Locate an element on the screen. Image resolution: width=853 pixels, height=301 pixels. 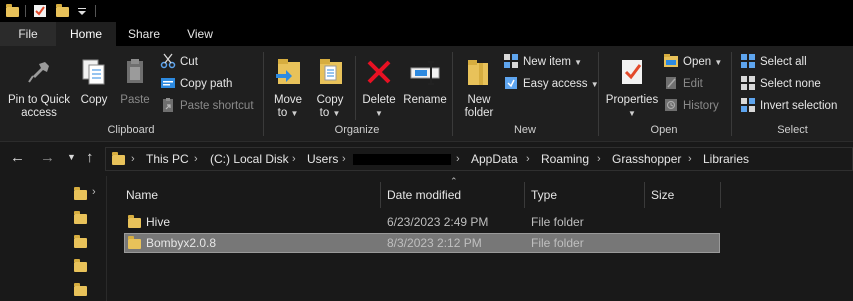
copy-button: Copy is located at coordinates (94, 78).